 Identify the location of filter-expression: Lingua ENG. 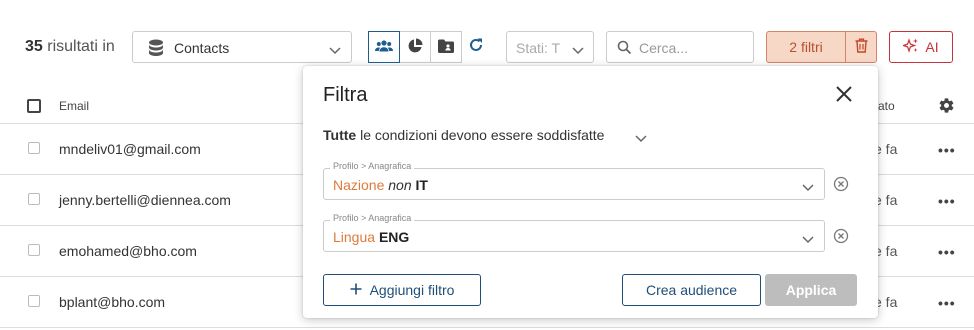
(371, 237).